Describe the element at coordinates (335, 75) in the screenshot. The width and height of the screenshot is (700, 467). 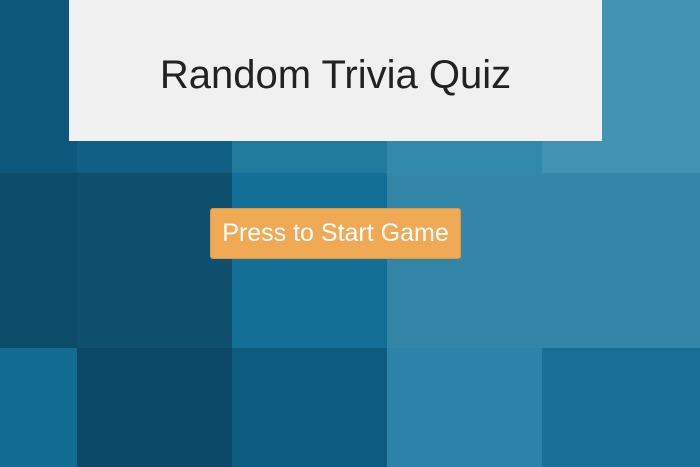
I see `page-title: Random Trivia Quiz` at that location.